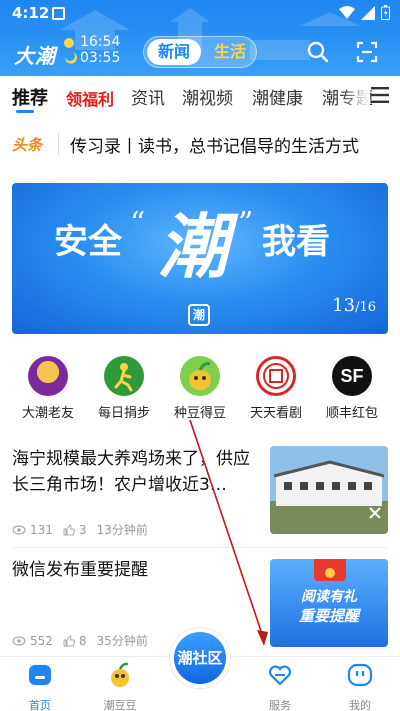  I want to click on tab-video: 潮视频, so click(207, 96).